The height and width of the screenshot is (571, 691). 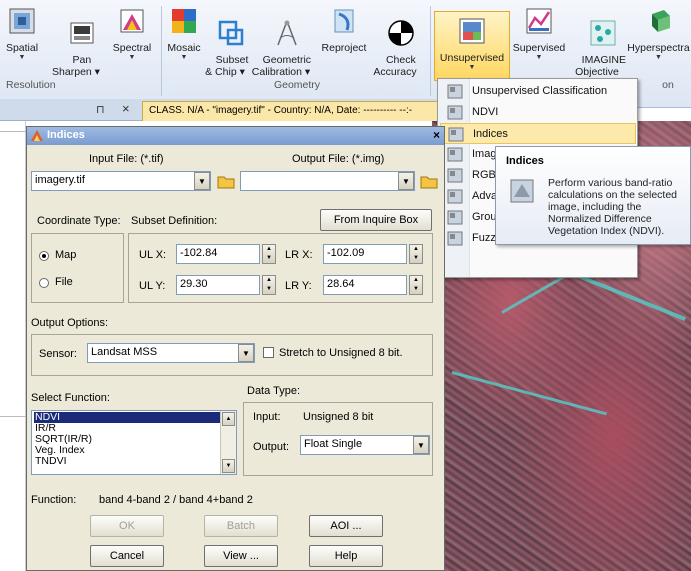 I want to click on group-label-resolution: Resolution, so click(x=31, y=85).